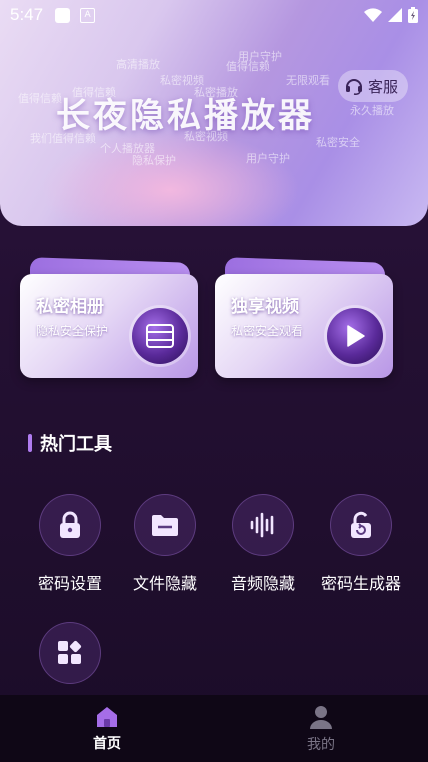 The height and width of the screenshot is (762, 428). What do you see at coordinates (165, 525) in the screenshot?
I see `folder-icon` at bounding box center [165, 525].